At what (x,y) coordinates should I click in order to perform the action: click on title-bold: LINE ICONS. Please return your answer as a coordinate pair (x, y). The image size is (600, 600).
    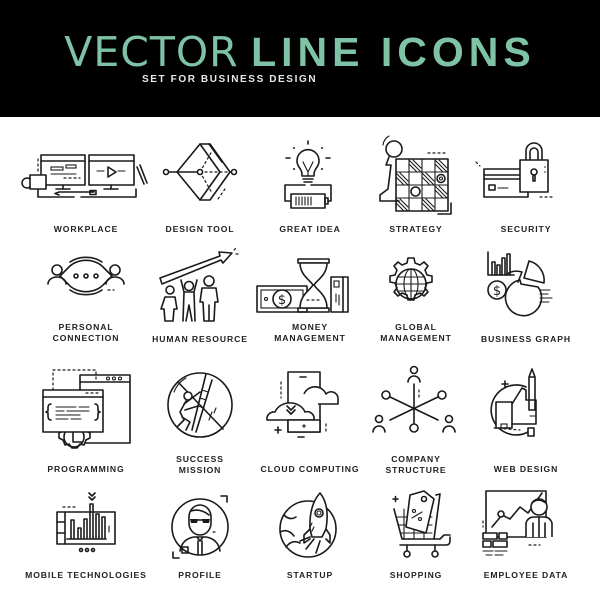
    Looking at the image, I should click on (393, 52).